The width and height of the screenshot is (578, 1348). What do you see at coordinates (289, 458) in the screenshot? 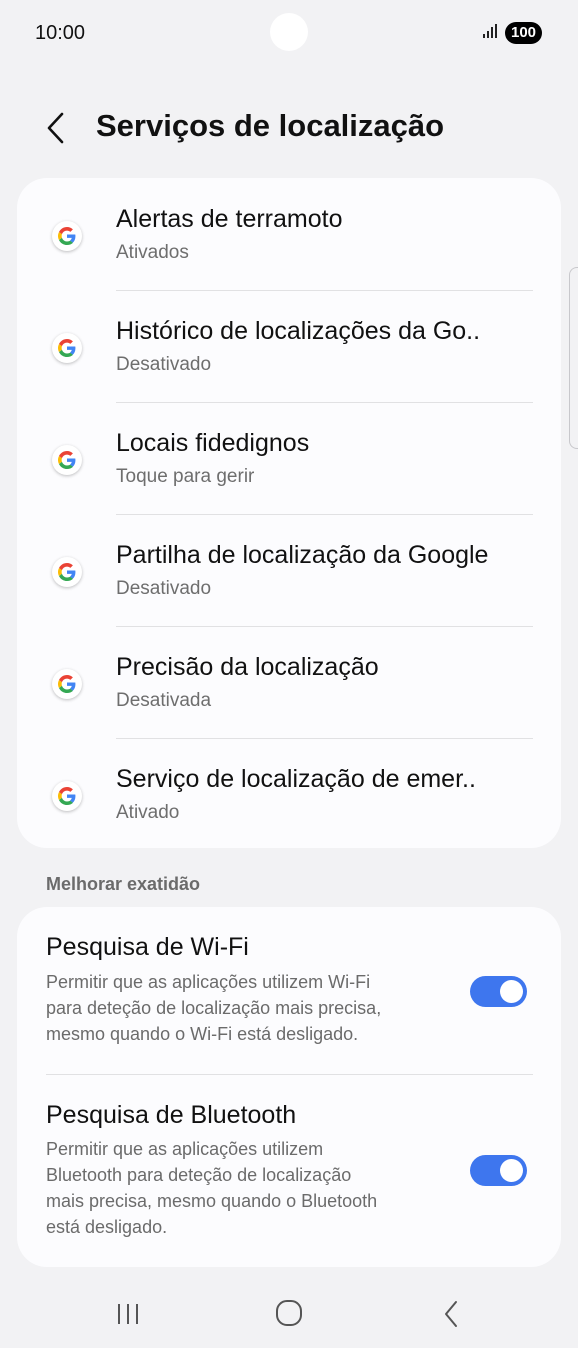
I see `list-item-trusted-places: Locais fidedignos Toque para gerir` at bounding box center [289, 458].